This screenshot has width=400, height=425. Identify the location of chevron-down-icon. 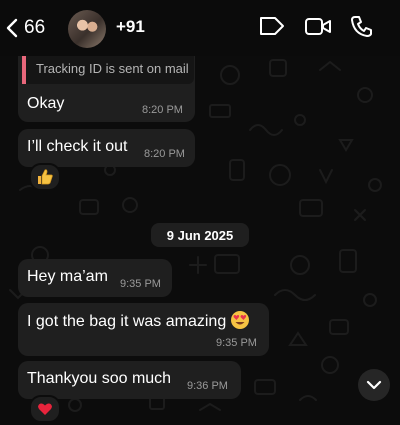
(374, 385).